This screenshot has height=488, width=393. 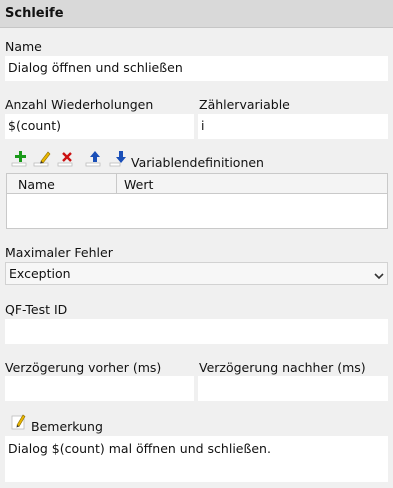 What do you see at coordinates (197, 201) in the screenshot?
I see `variables-table: Name Wert` at bounding box center [197, 201].